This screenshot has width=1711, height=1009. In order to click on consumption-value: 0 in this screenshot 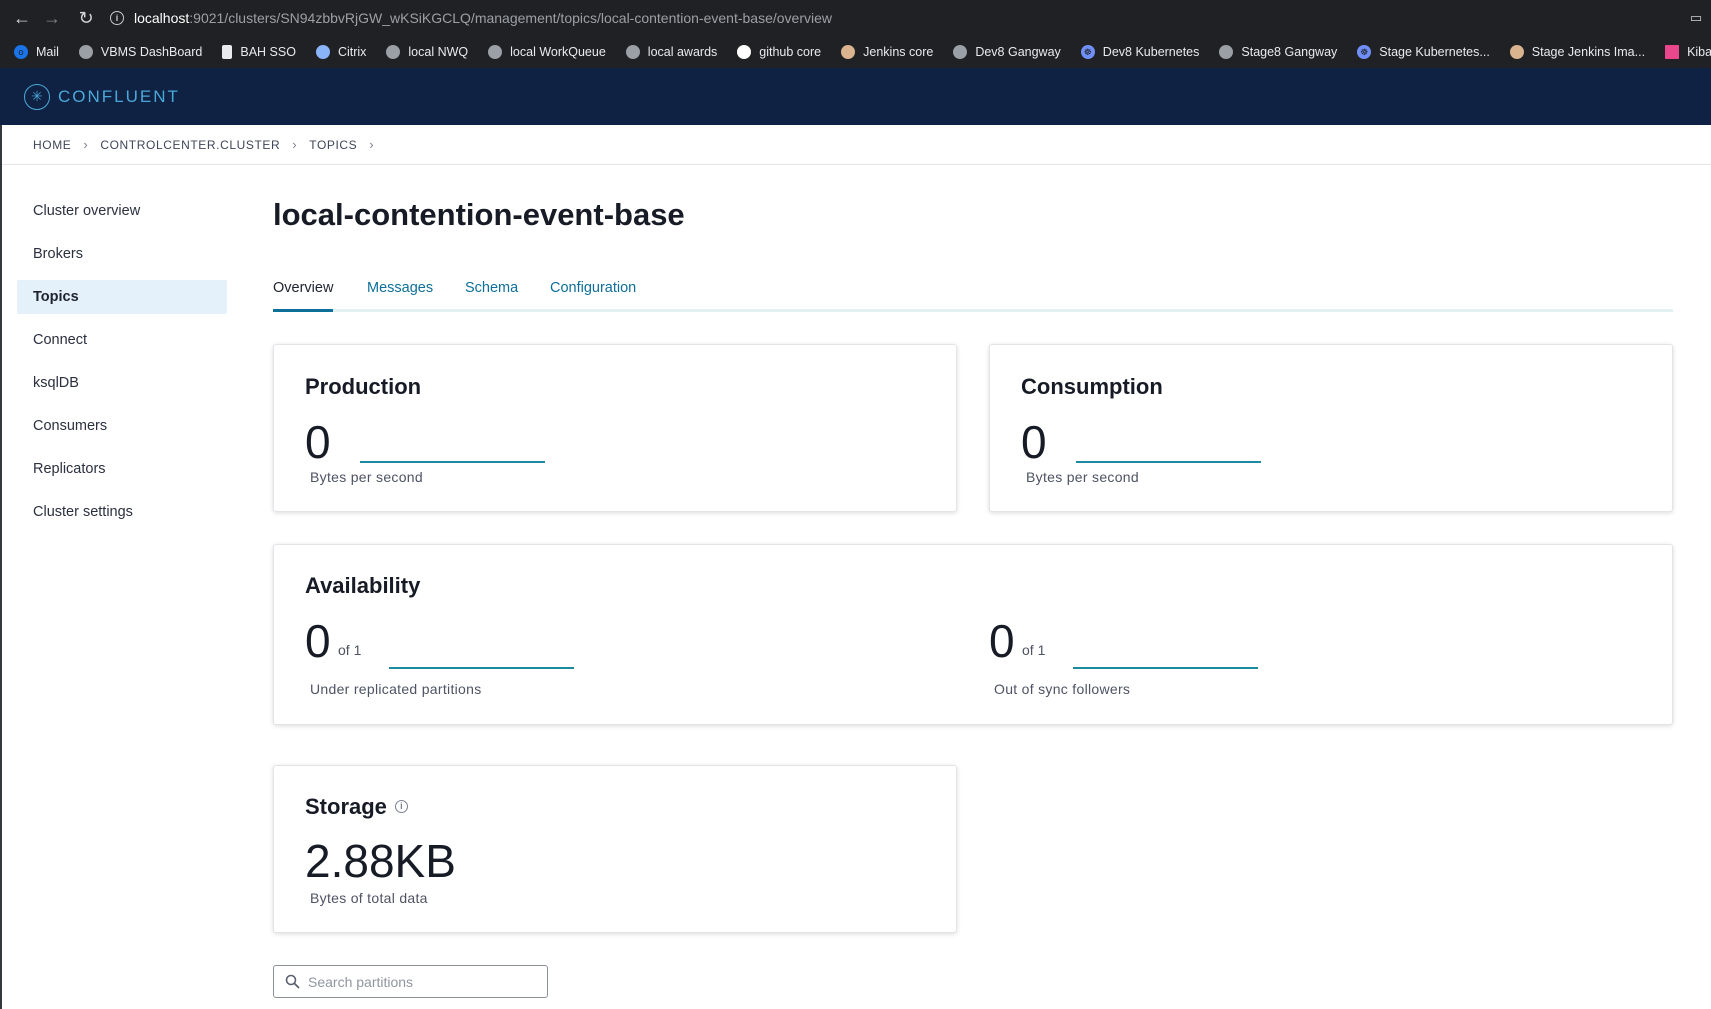, I will do `click(1034, 442)`.